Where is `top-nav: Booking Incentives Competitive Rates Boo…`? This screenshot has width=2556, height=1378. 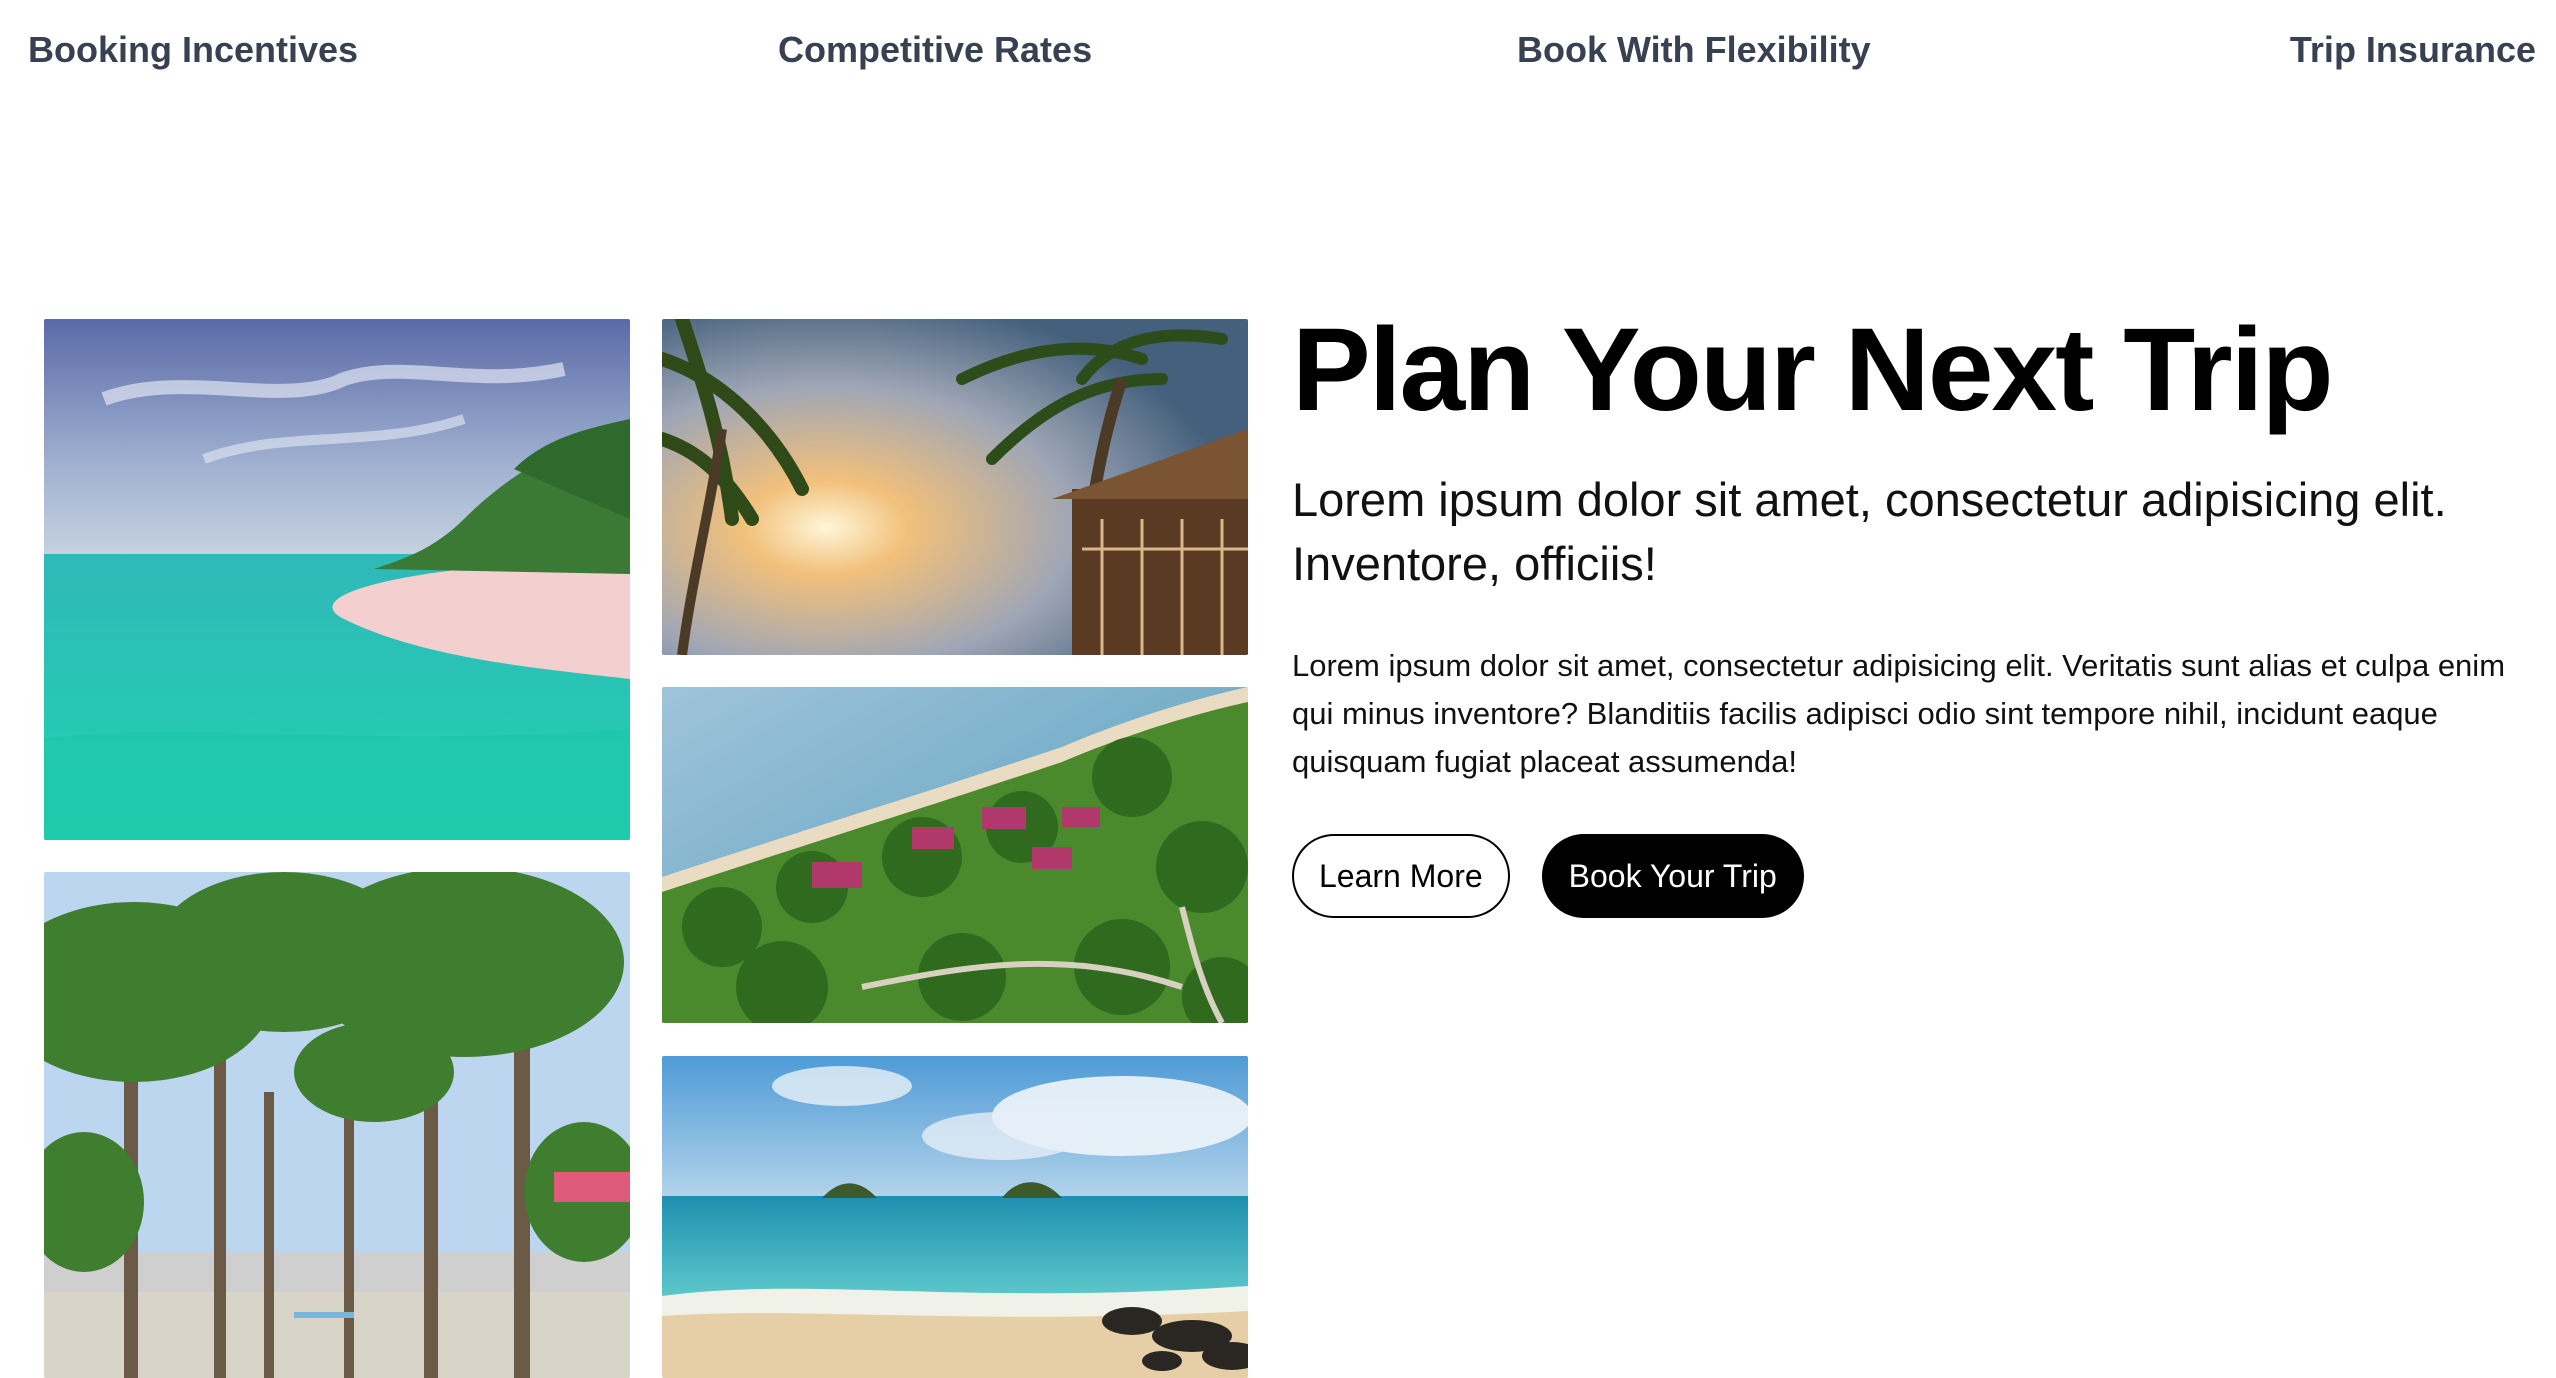 top-nav: Booking Incentives Competitive Rates Boo… is located at coordinates (1278, 55).